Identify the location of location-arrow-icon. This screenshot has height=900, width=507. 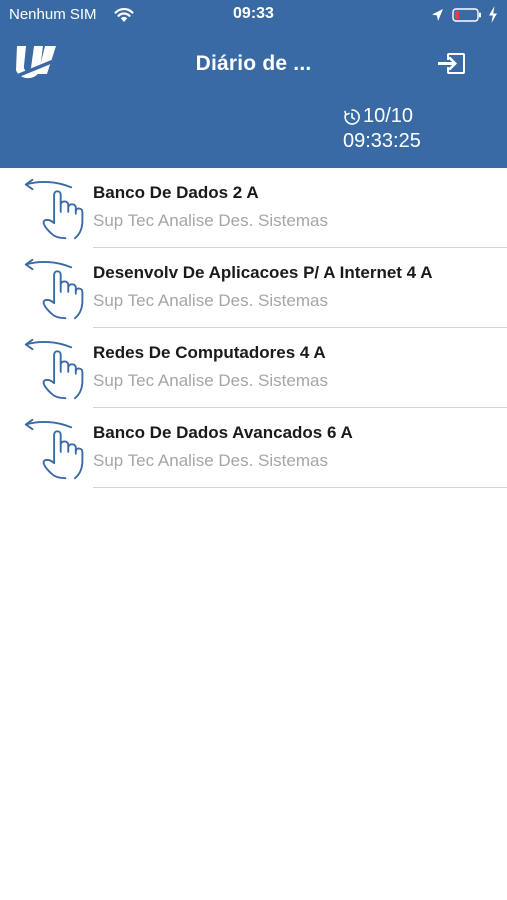
(437, 15).